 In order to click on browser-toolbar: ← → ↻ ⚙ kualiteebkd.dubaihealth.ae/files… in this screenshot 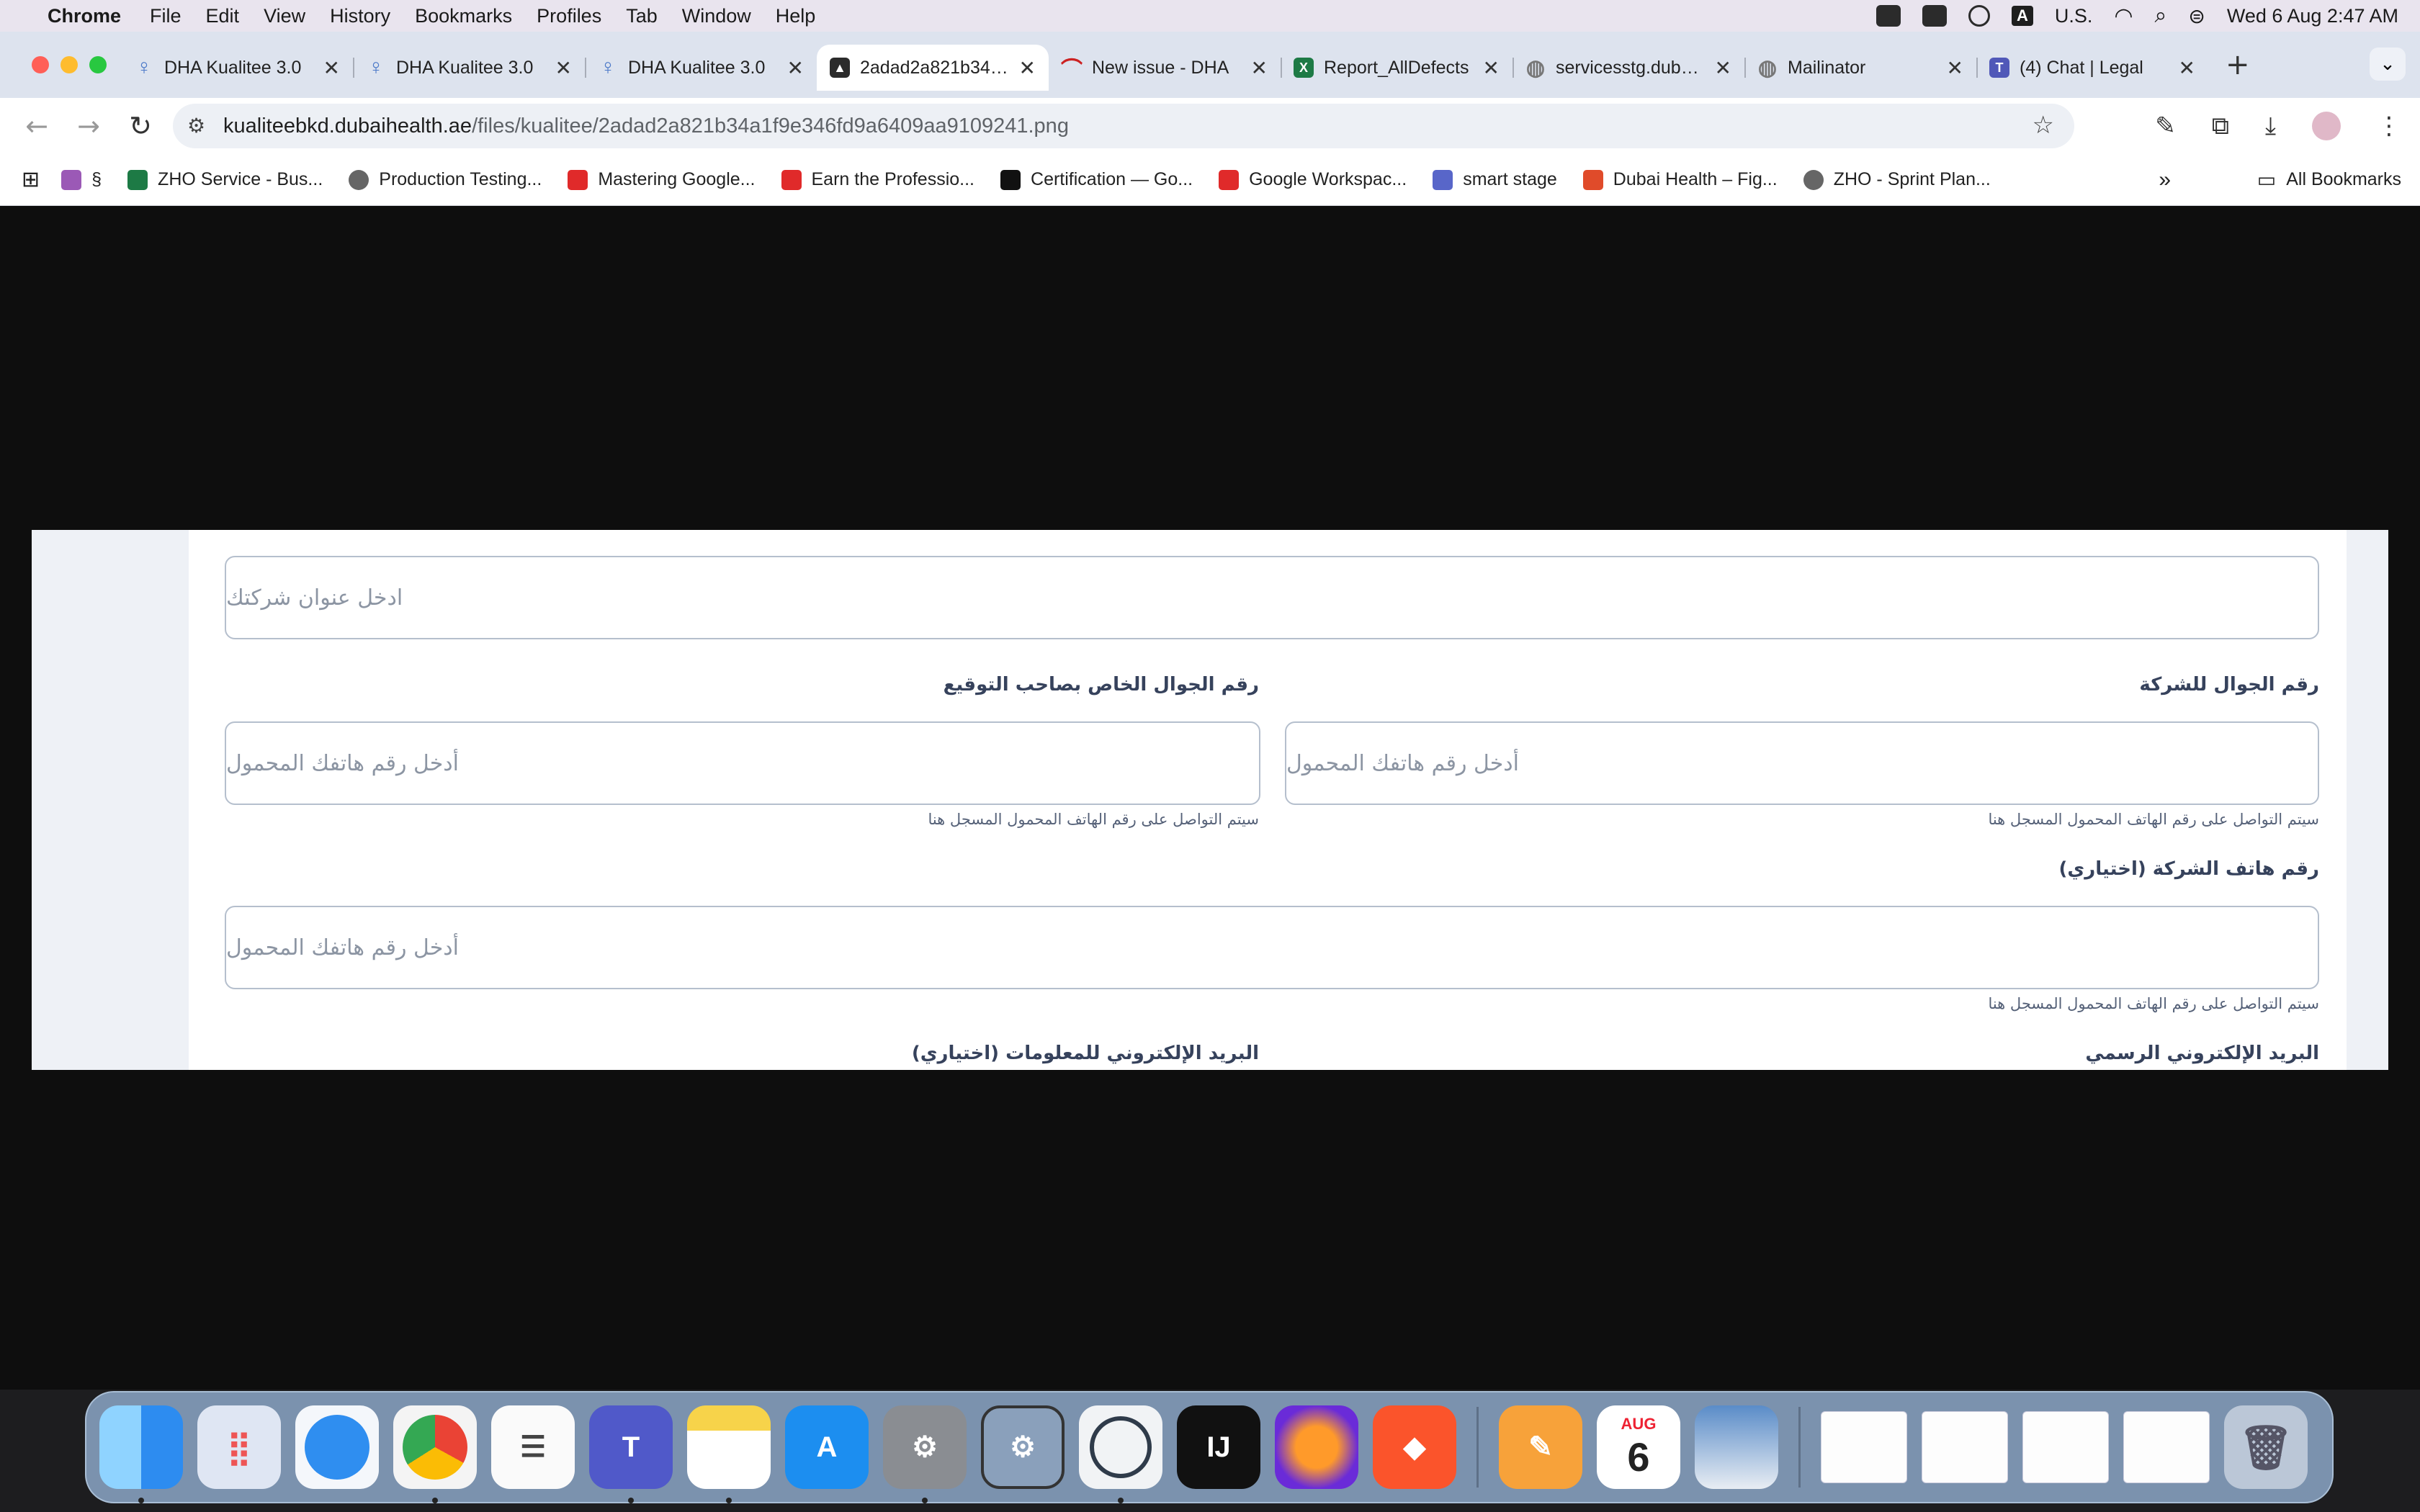, I will do `click(1210, 126)`.